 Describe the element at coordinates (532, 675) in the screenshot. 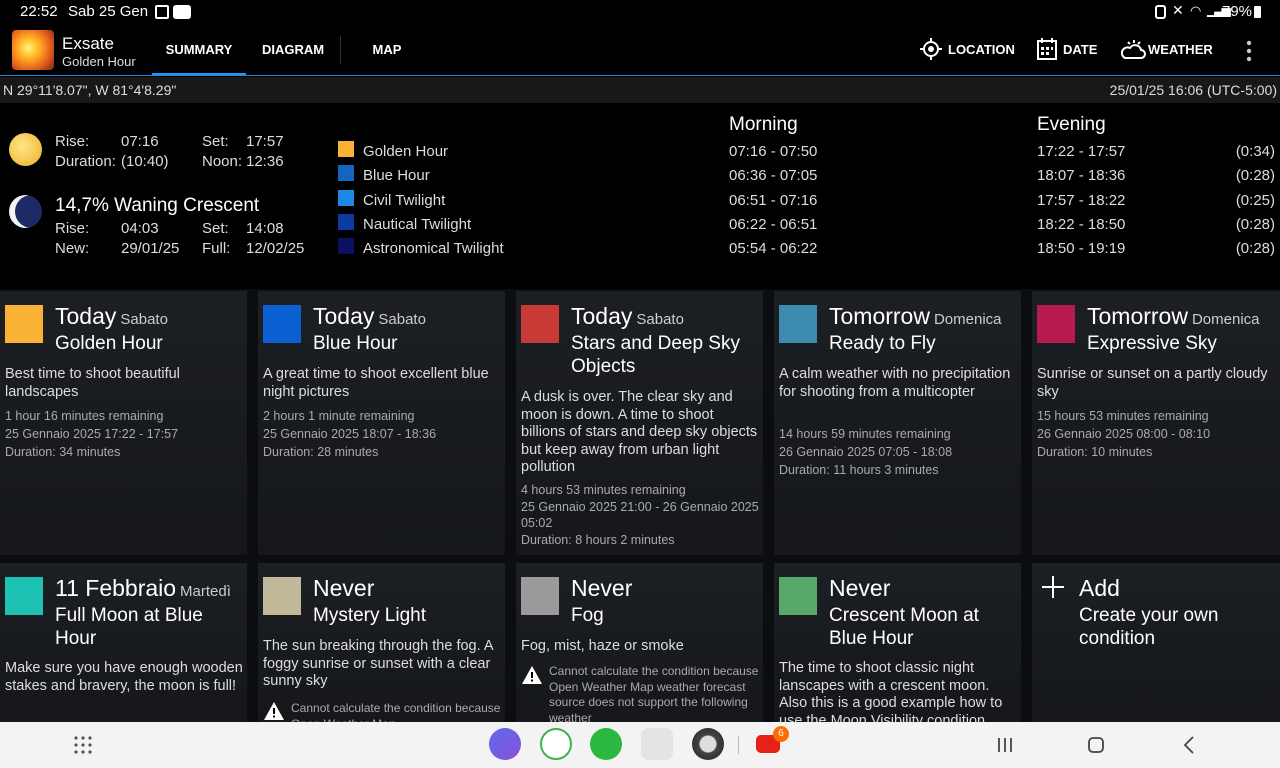

I see `warning-icon` at that location.